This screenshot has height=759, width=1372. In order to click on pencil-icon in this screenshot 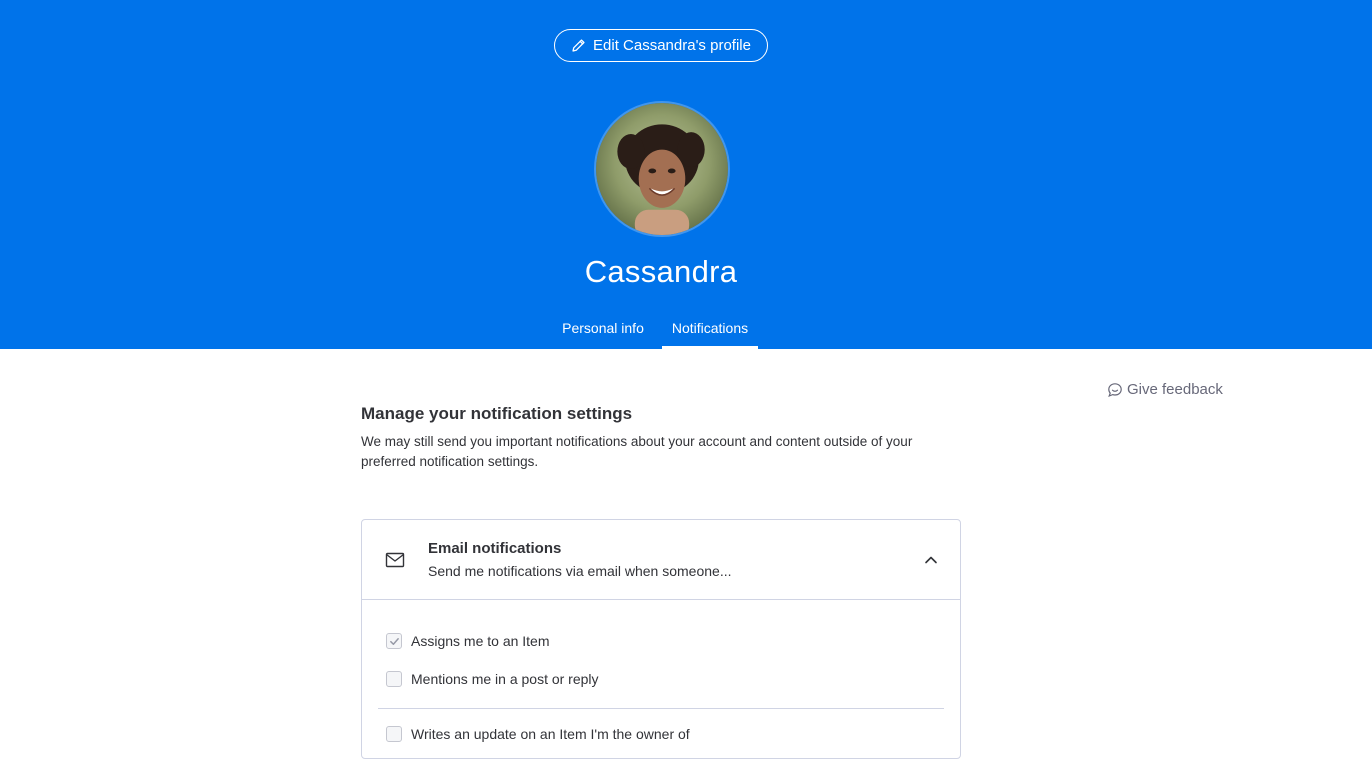, I will do `click(578, 45)`.